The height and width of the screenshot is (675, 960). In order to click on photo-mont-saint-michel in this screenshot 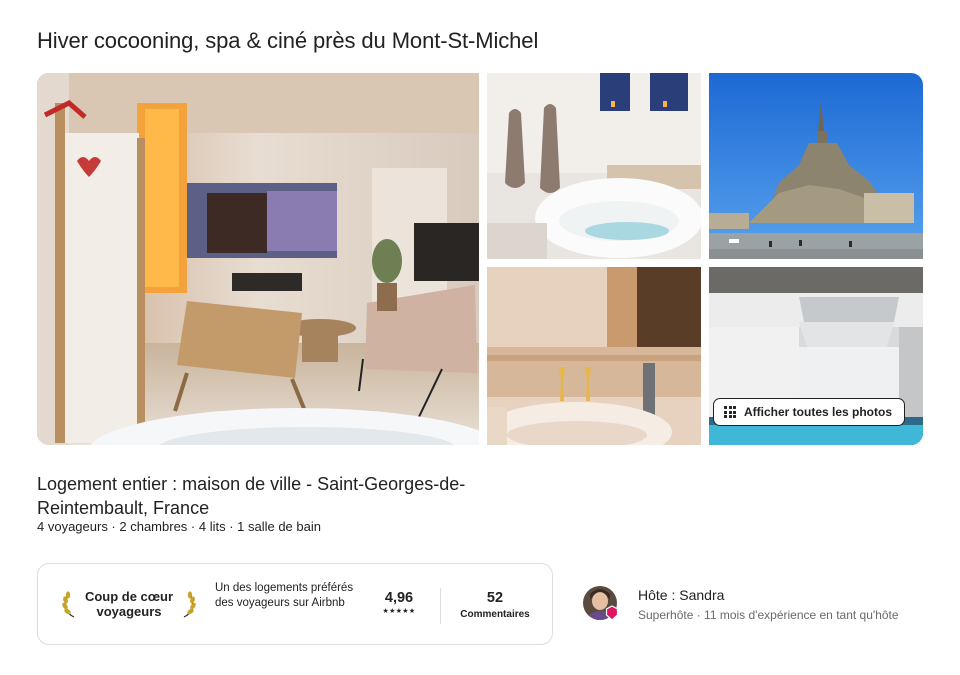, I will do `click(816, 166)`.